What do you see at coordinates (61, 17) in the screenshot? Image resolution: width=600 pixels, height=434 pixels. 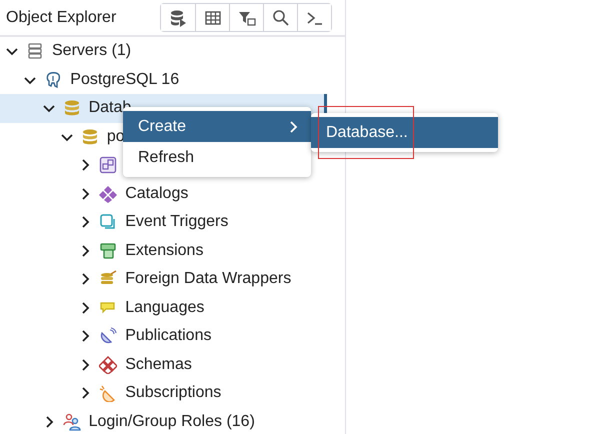 I see `panel-title: Object Explorer` at bounding box center [61, 17].